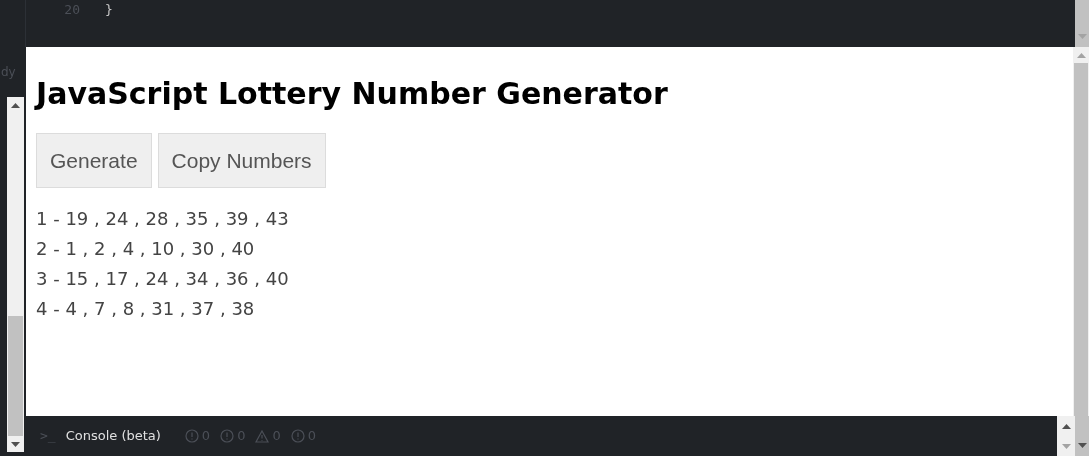  I want to click on result-line: 3 - 15 , 17 , 24 , 34 , 36 , 40, so click(163, 278).